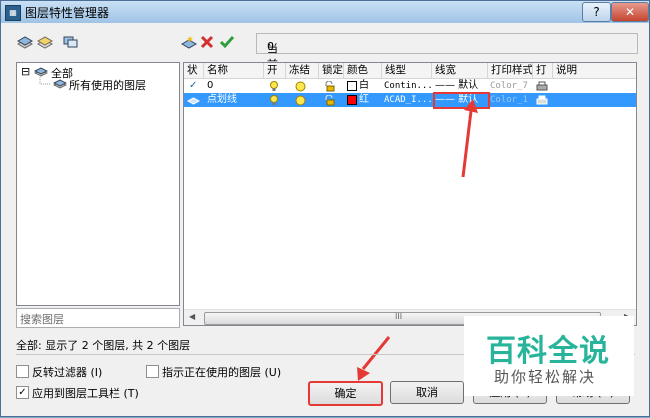  What do you see at coordinates (227, 42) in the screenshot?
I see `set-current-icon` at bounding box center [227, 42].